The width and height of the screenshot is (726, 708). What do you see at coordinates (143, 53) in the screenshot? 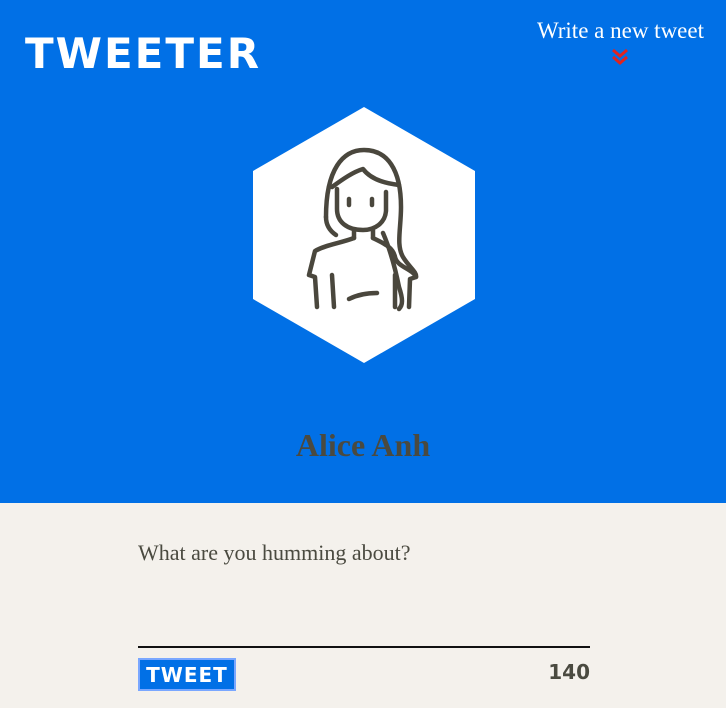
I see `app-logo: TWEETER` at bounding box center [143, 53].